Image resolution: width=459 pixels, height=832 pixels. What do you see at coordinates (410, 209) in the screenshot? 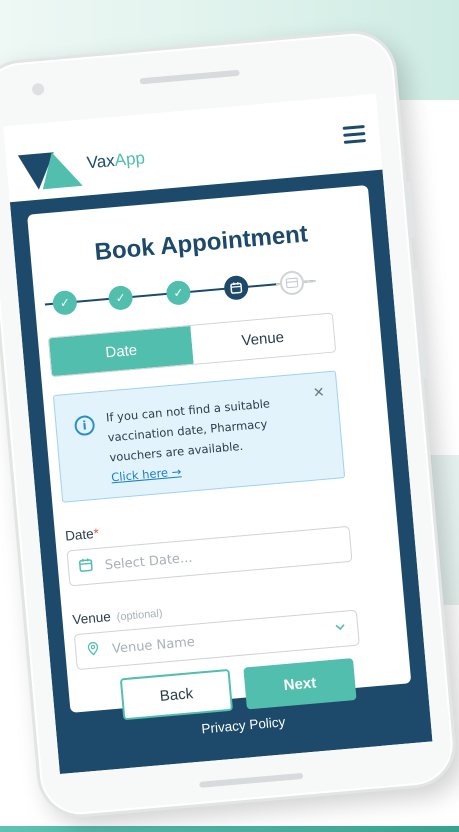
I see `side-button-power` at bounding box center [410, 209].